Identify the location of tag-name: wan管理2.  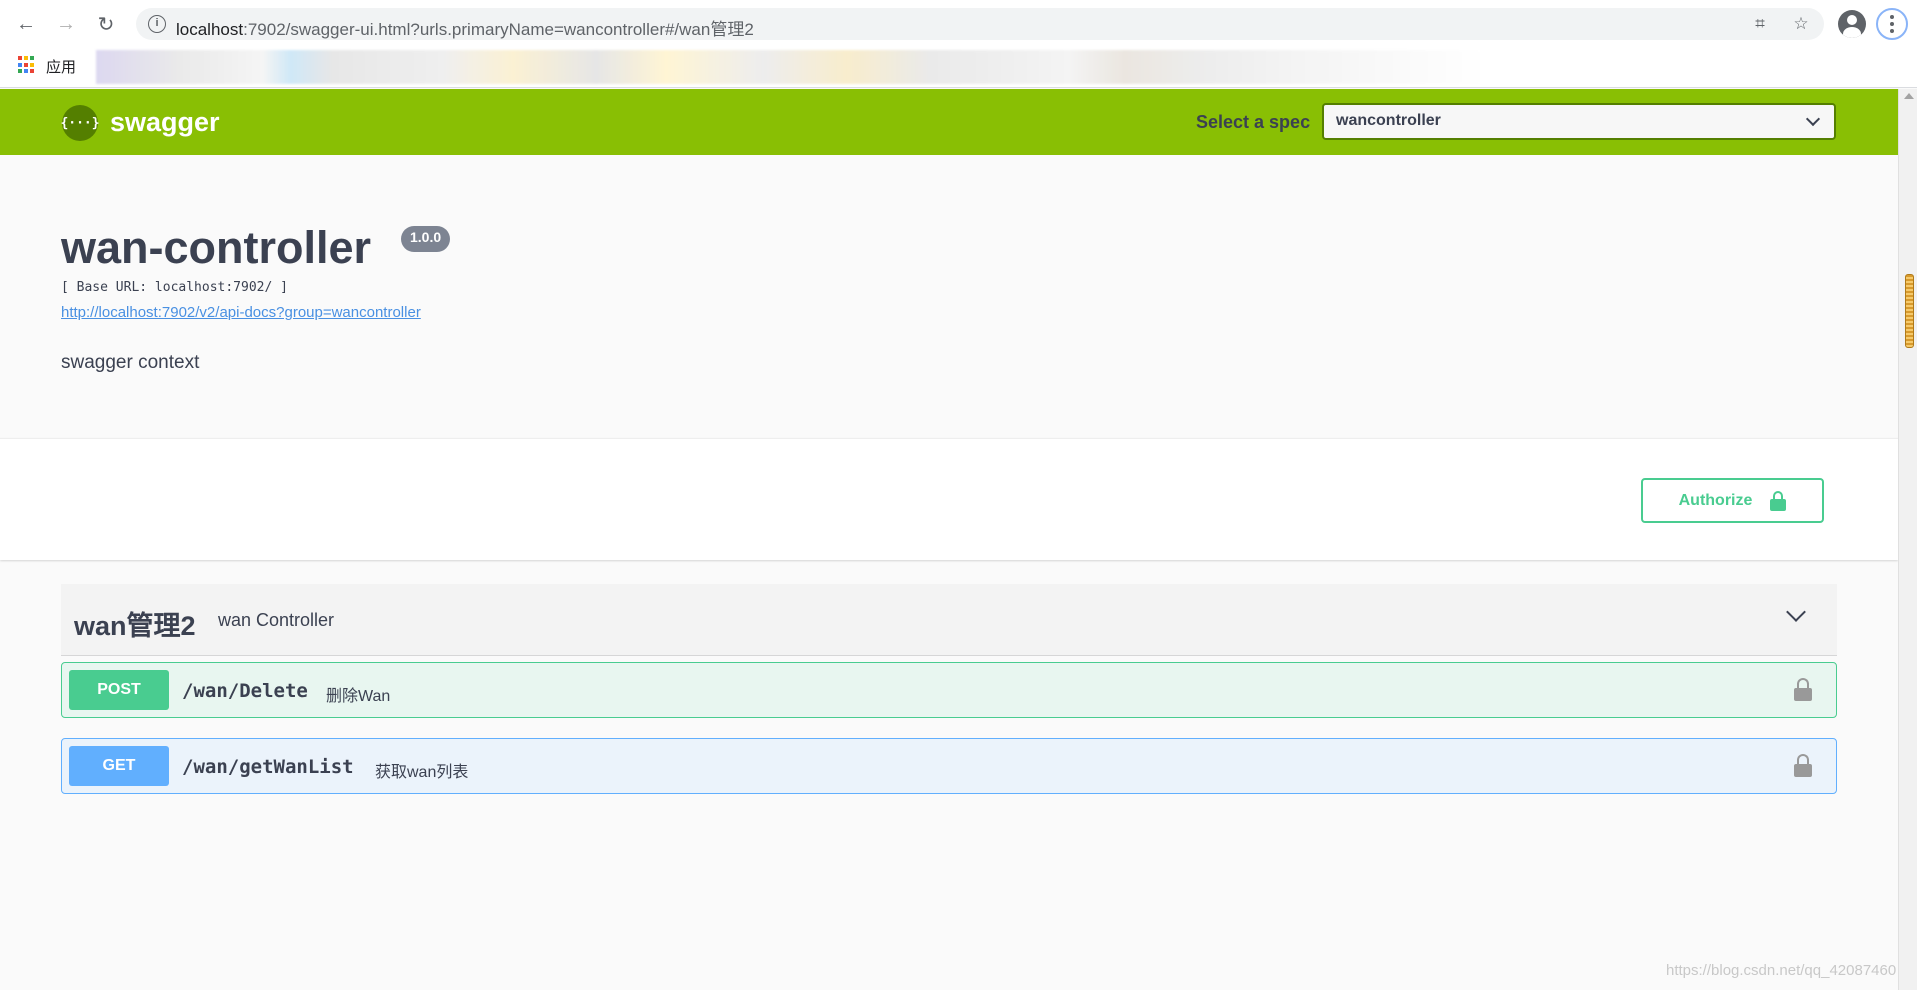
(135, 626).